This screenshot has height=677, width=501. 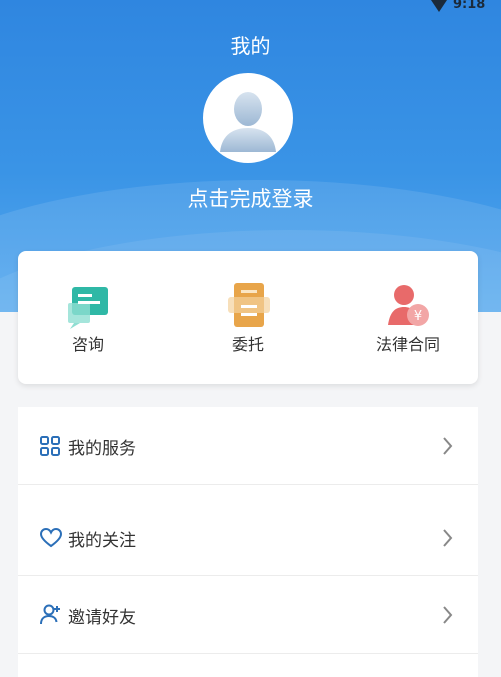 I want to click on status-time: 9:18, so click(x=469, y=6).